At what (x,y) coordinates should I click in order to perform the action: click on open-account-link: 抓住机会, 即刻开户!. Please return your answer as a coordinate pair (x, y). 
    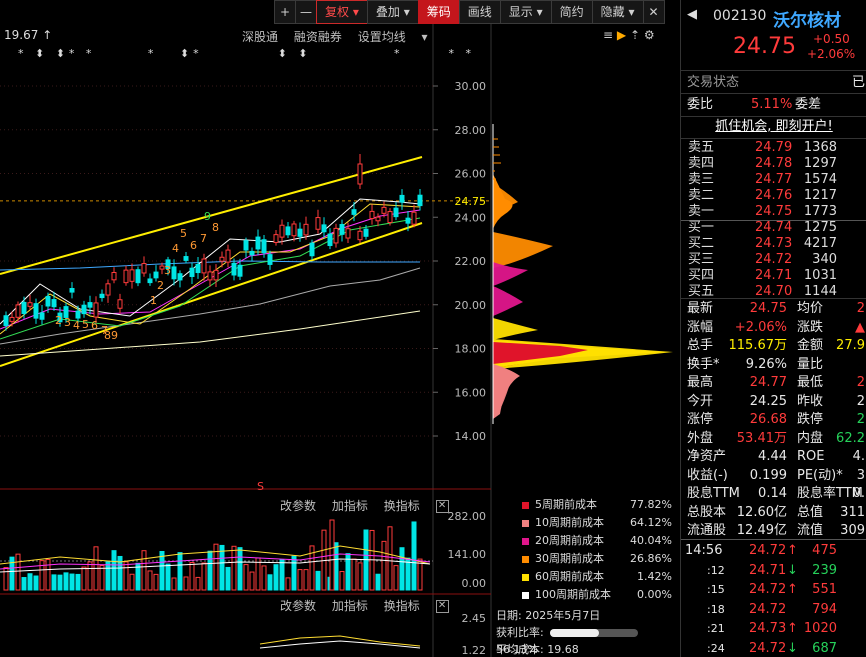
    Looking at the image, I should click on (773, 127).